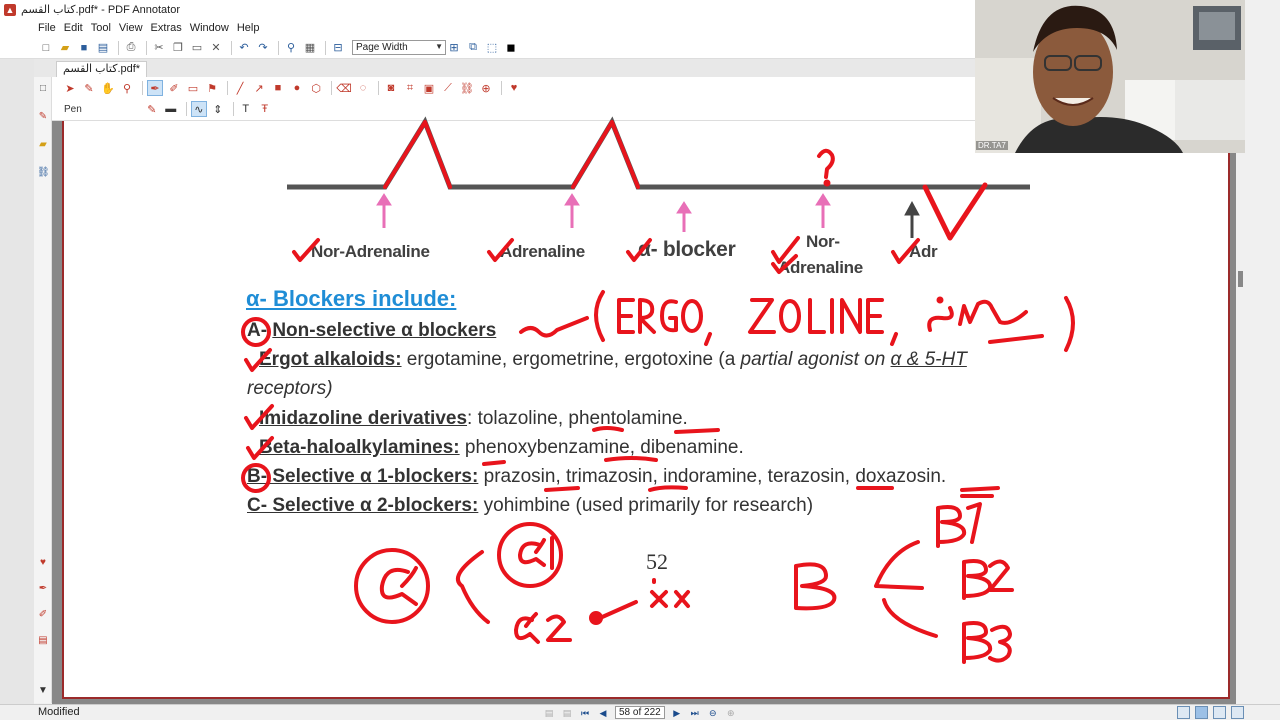 The image size is (1280, 720). What do you see at coordinates (1183, 712) in the screenshot?
I see `single-page-view-icon` at bounding box center [1183, 712].